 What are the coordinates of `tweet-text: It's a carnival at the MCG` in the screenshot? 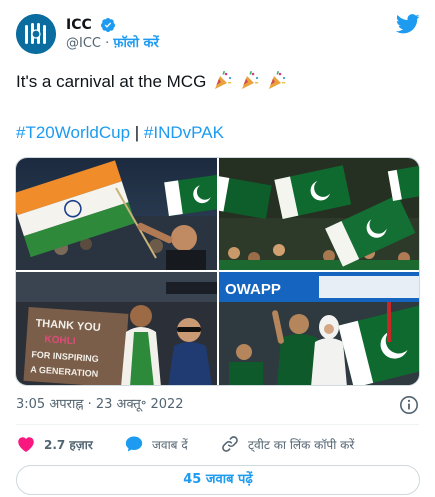 It's located at (216, 82).